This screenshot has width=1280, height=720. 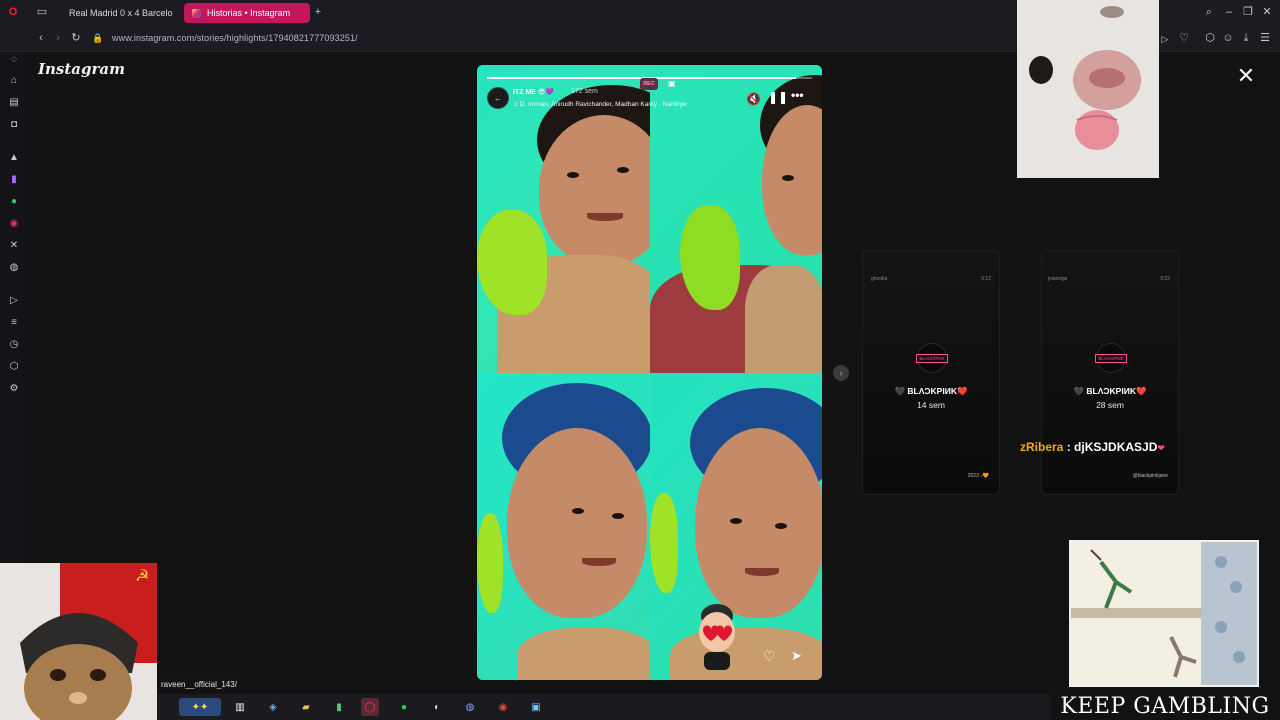 I want to click on story-timestamp: 172 sem, so click(x=584, y=91).